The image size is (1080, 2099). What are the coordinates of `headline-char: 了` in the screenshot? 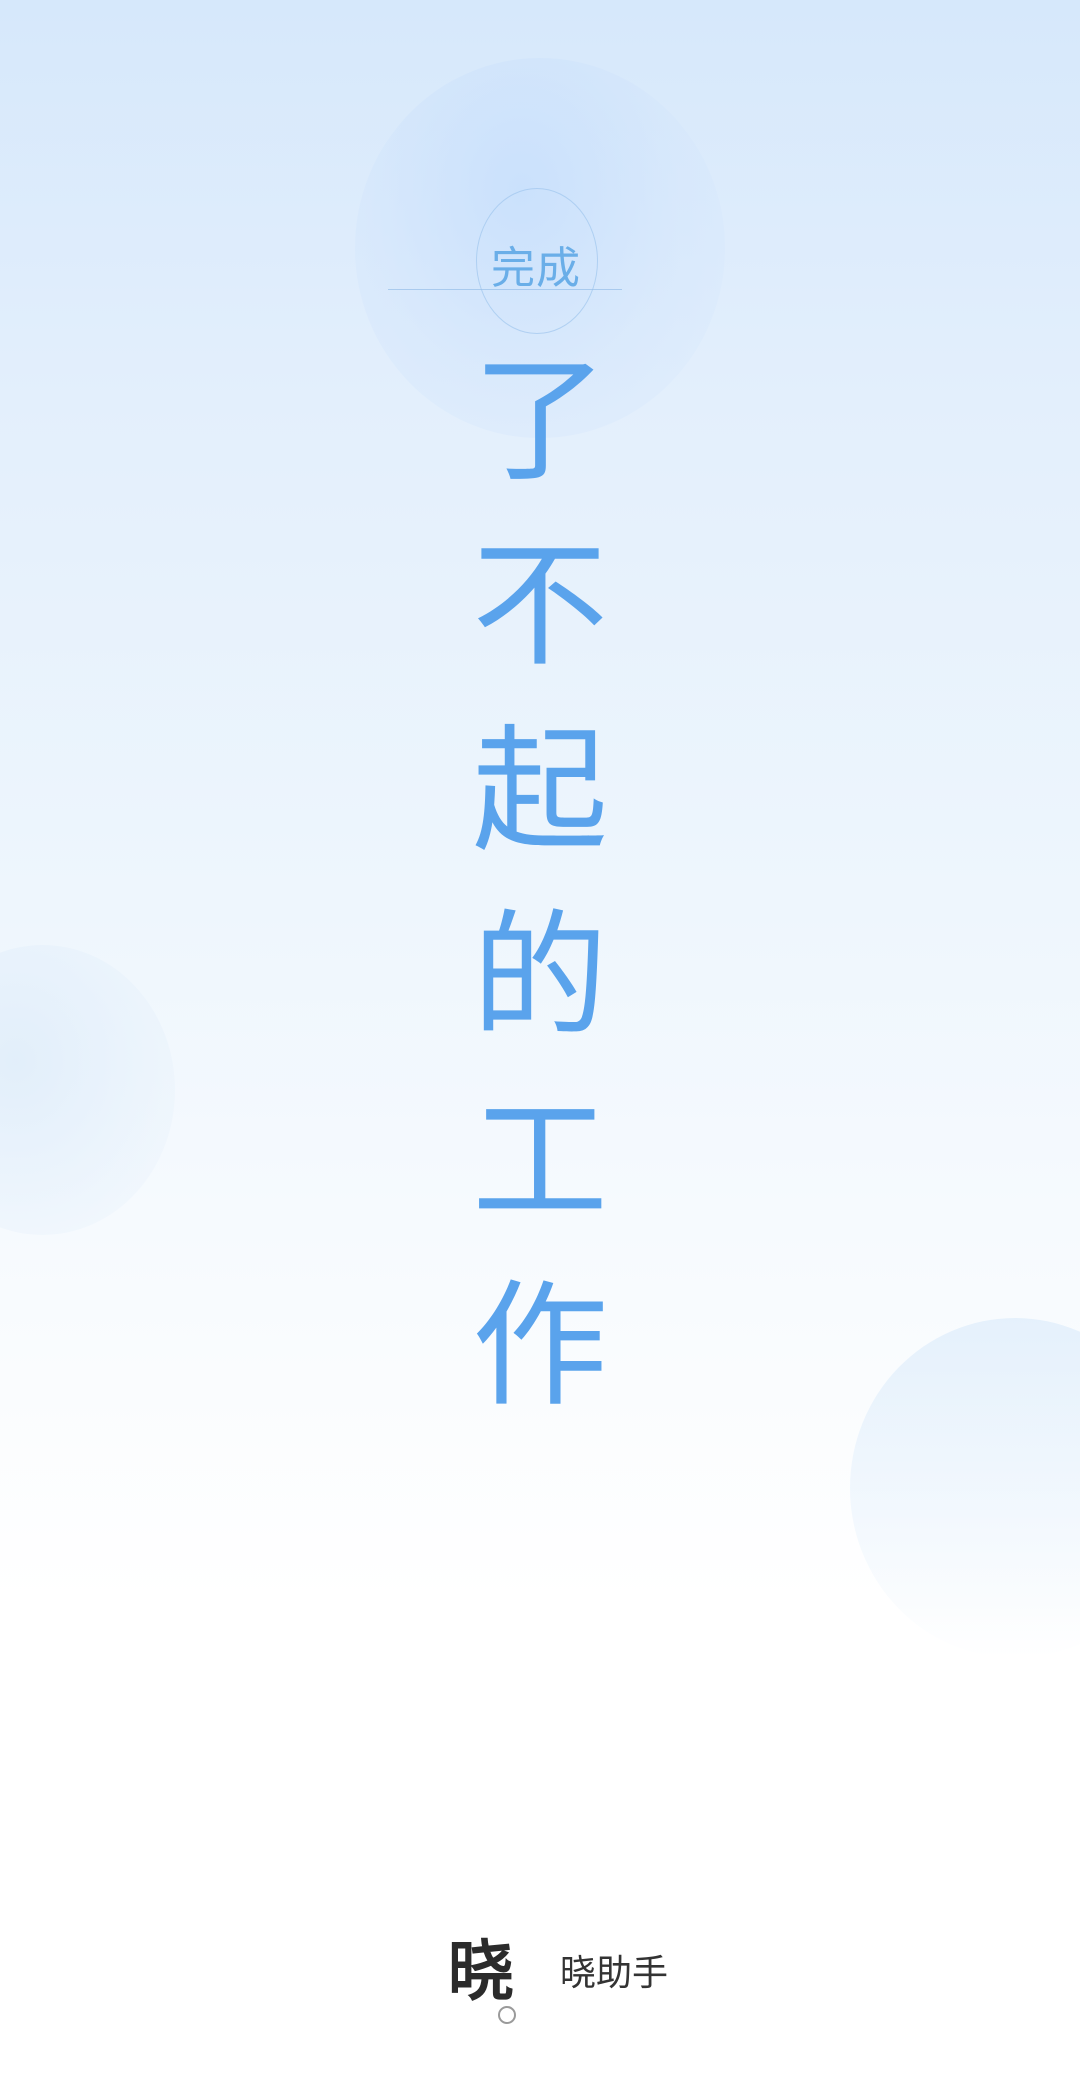 It's located at (540, 422).